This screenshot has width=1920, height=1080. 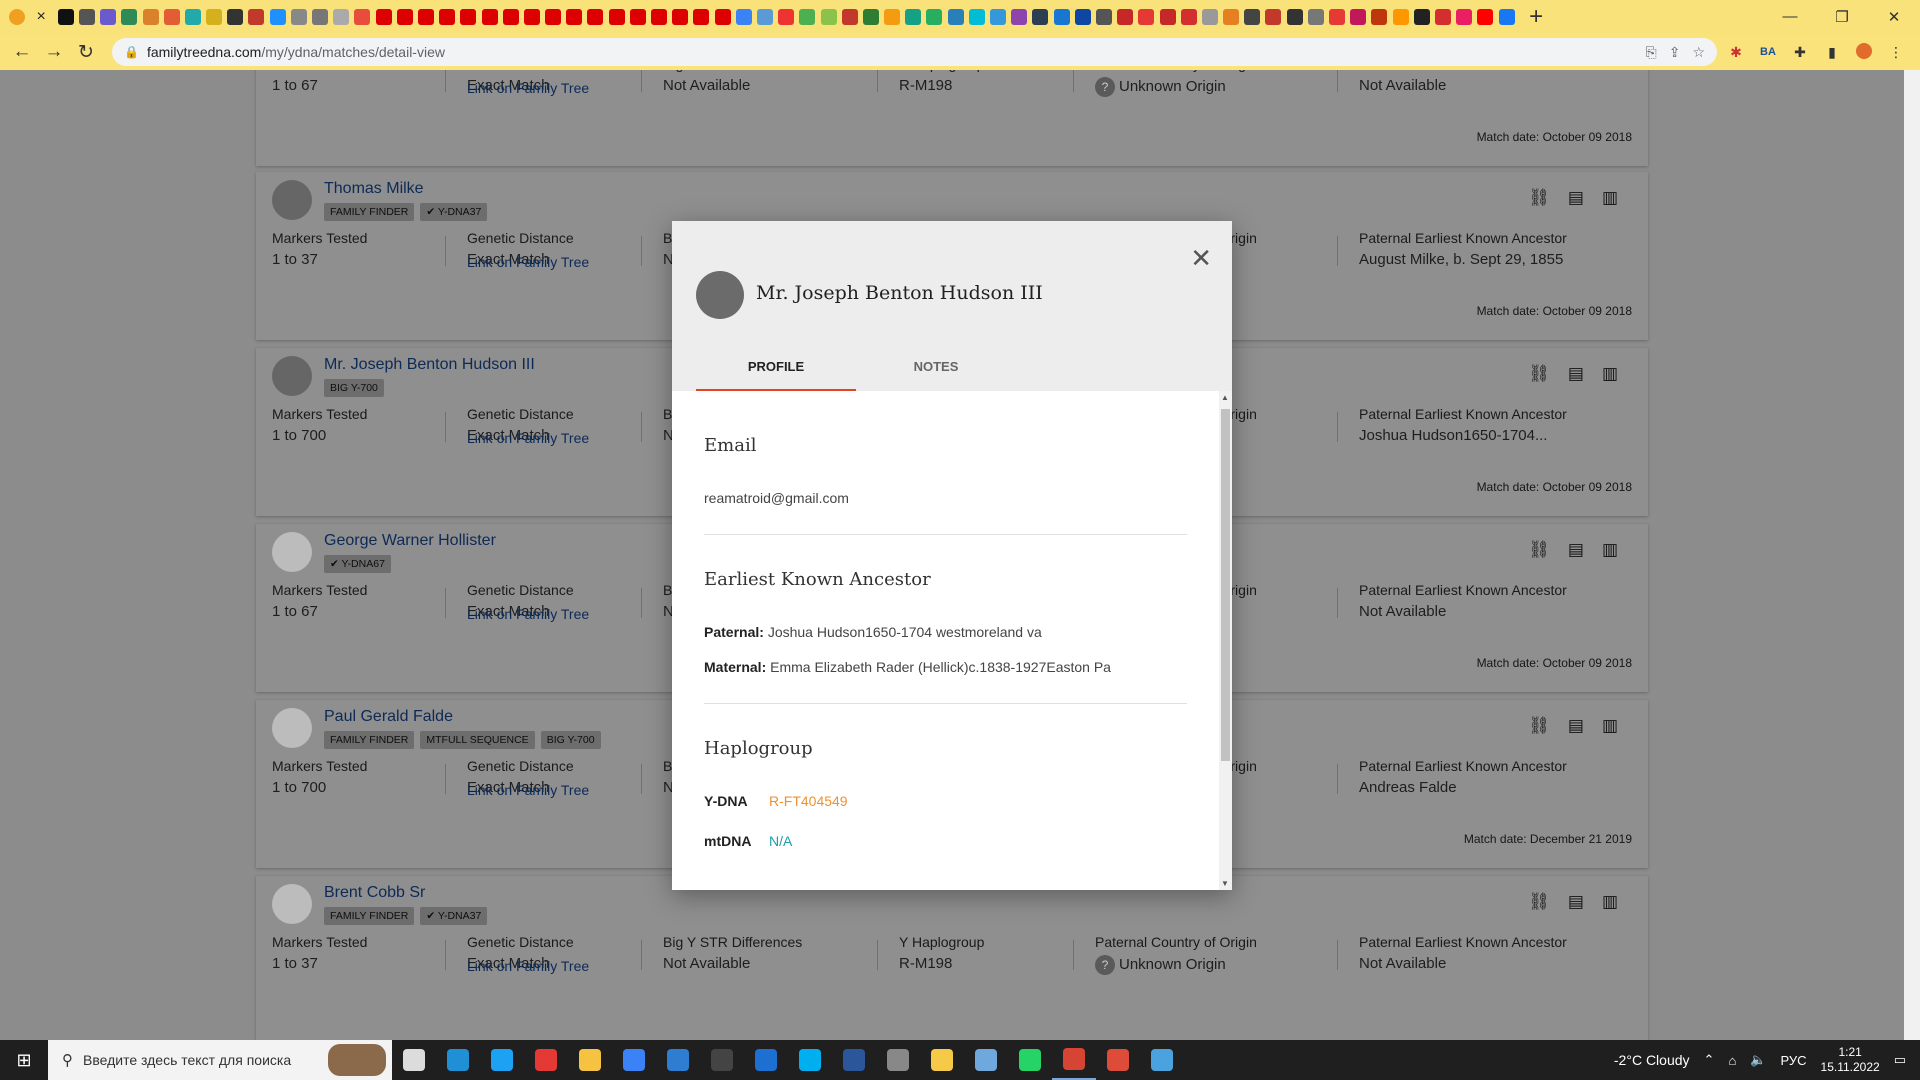 What do you see at coordinates (1896, 52) in the screenshot?
I see `menu-icon: ⋮` at bounding box center [1896, 52].